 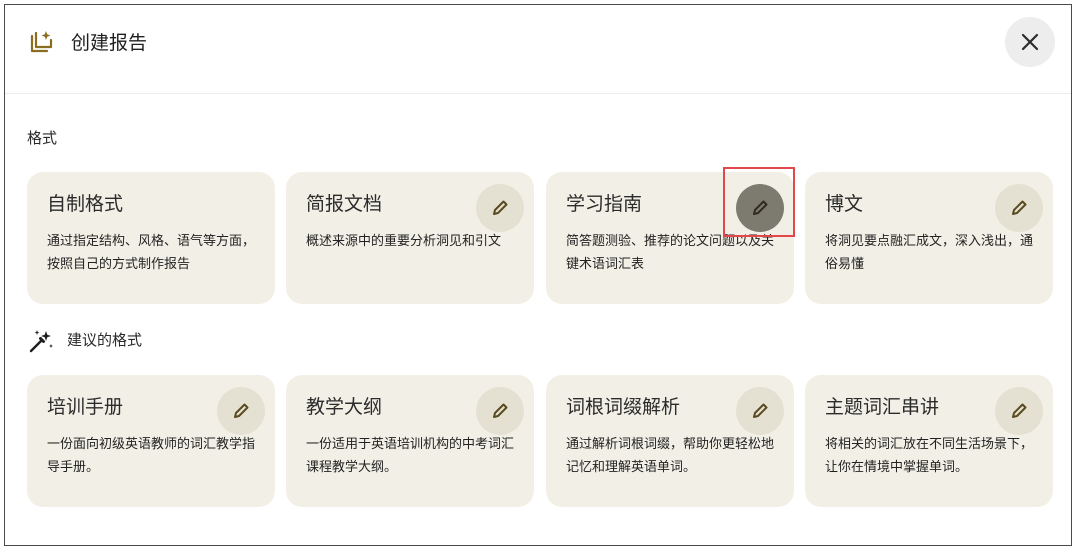 What do you see at coordinates (844, 204) in the screenshot?
I see `card-title: 博文` at bounding box center [844, 204].